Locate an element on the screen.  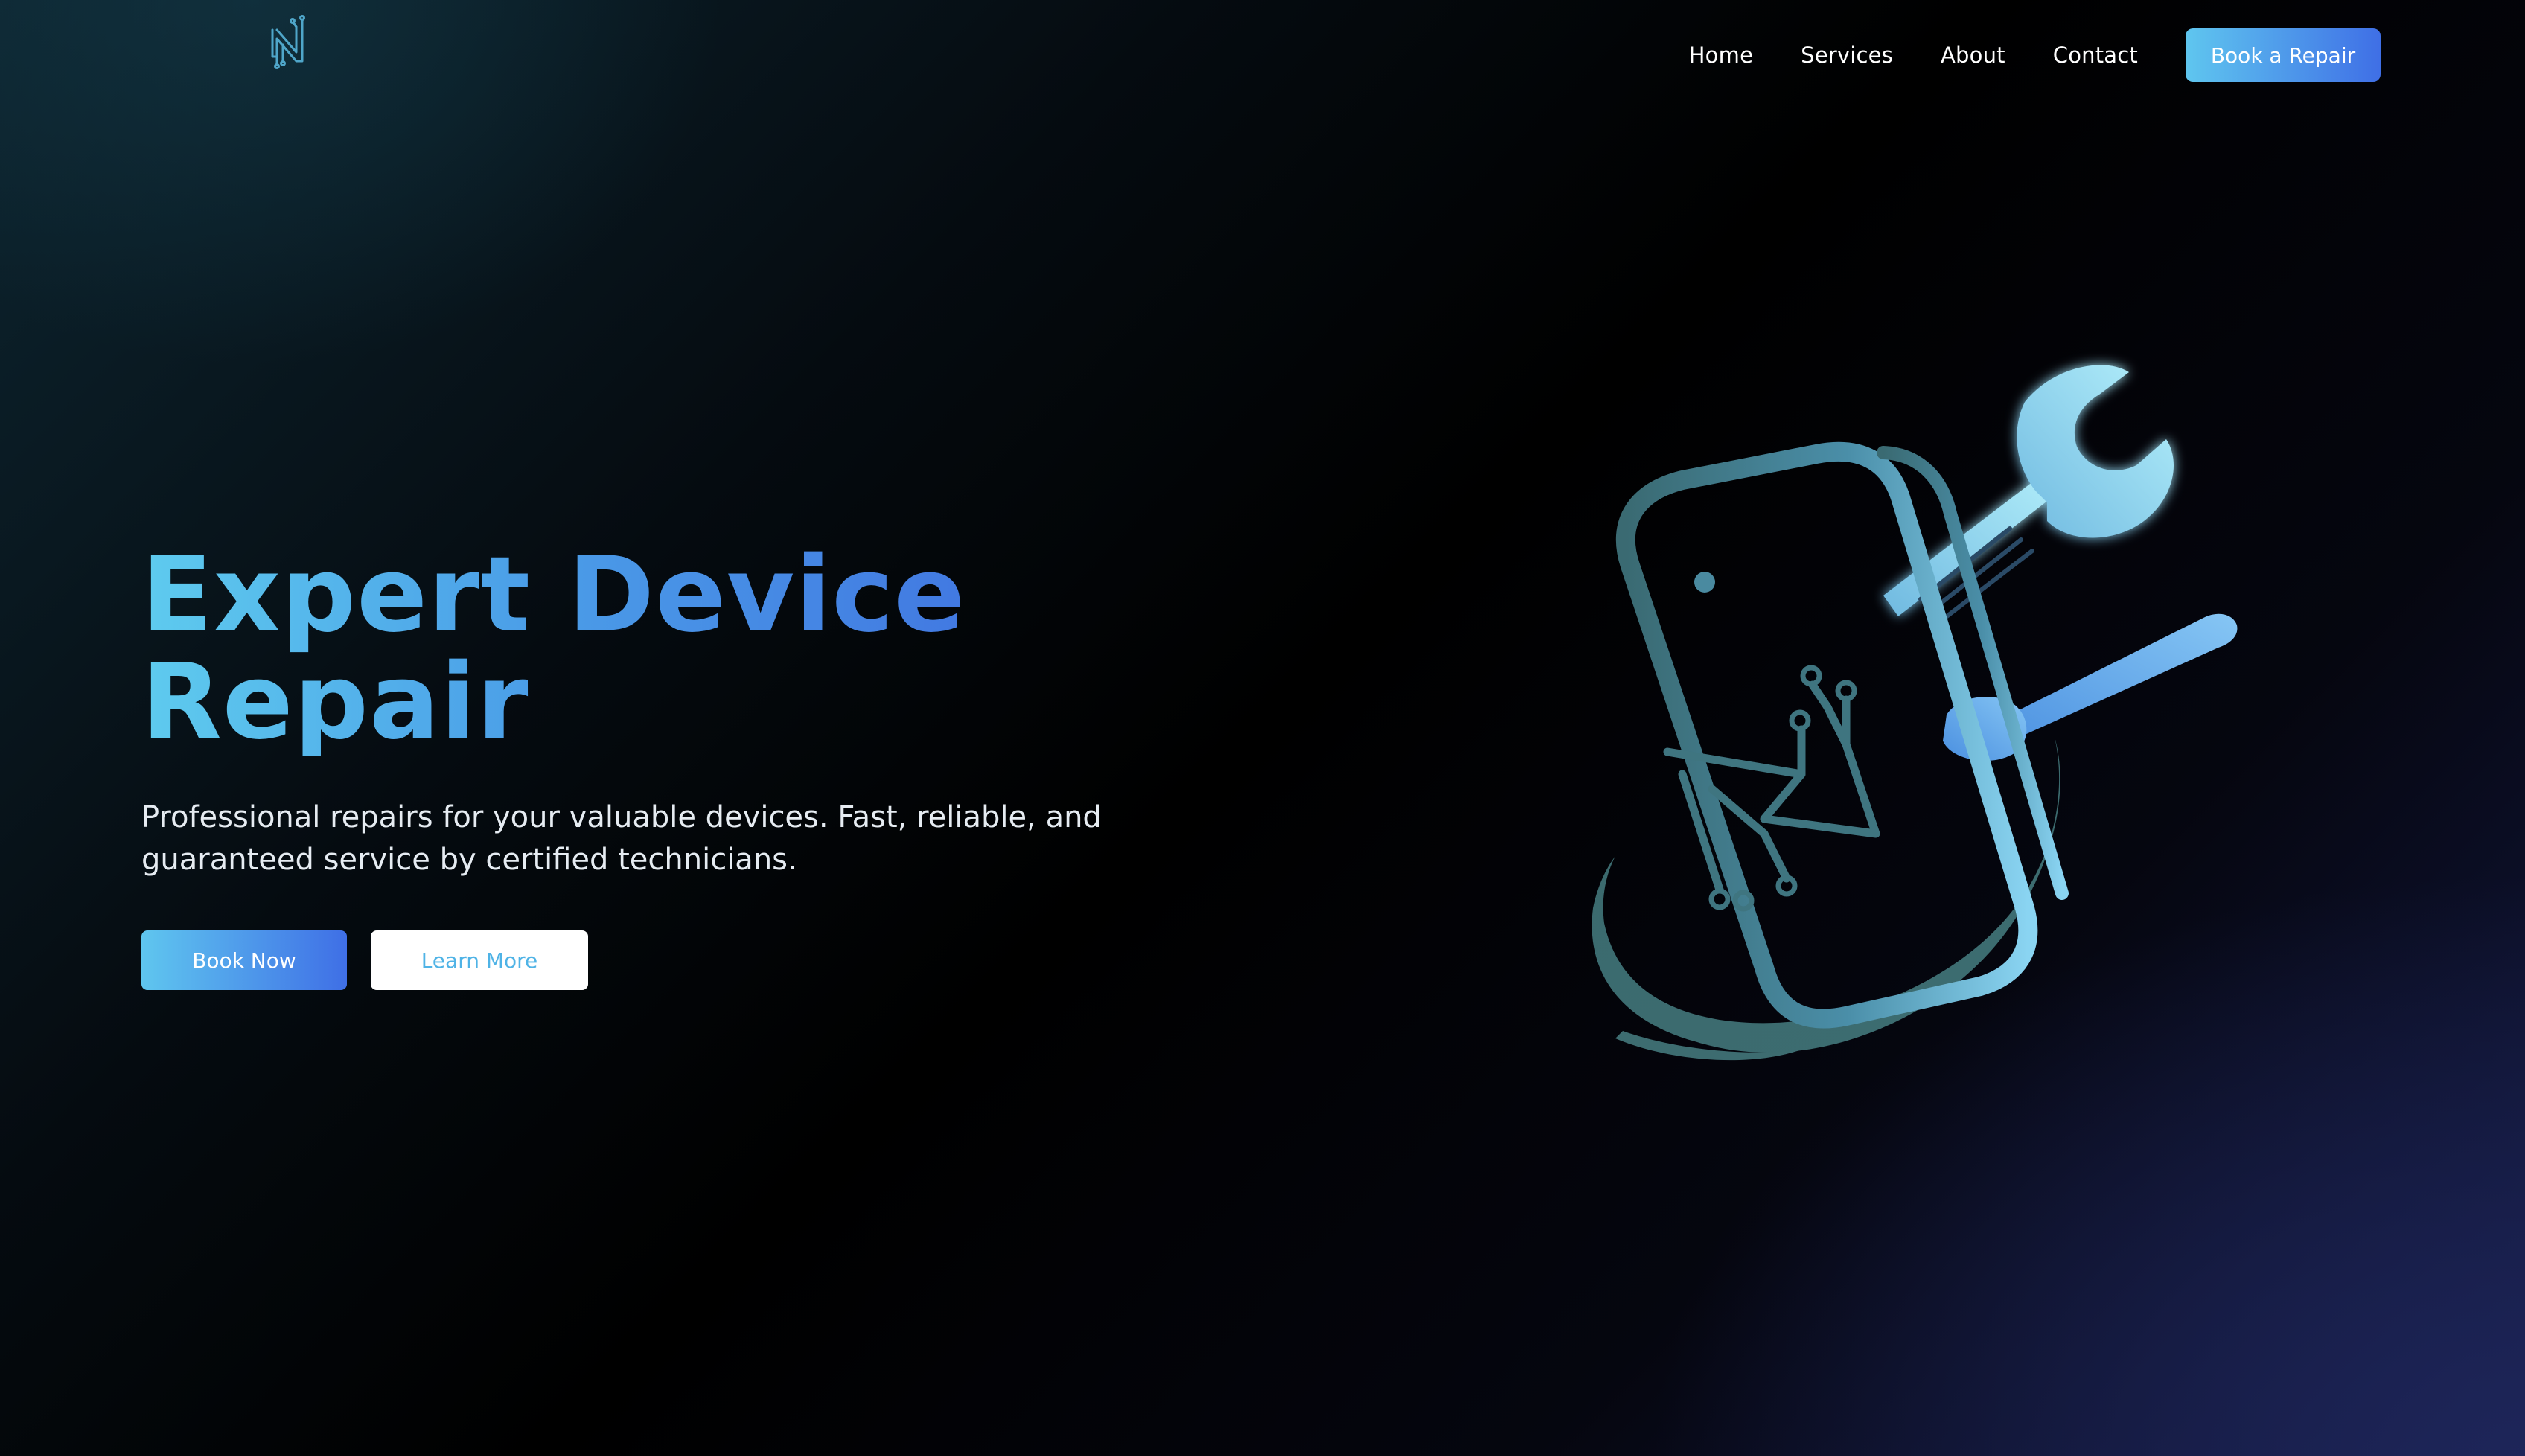
book-now-button: Book Now is located at coordinates (244, 960).